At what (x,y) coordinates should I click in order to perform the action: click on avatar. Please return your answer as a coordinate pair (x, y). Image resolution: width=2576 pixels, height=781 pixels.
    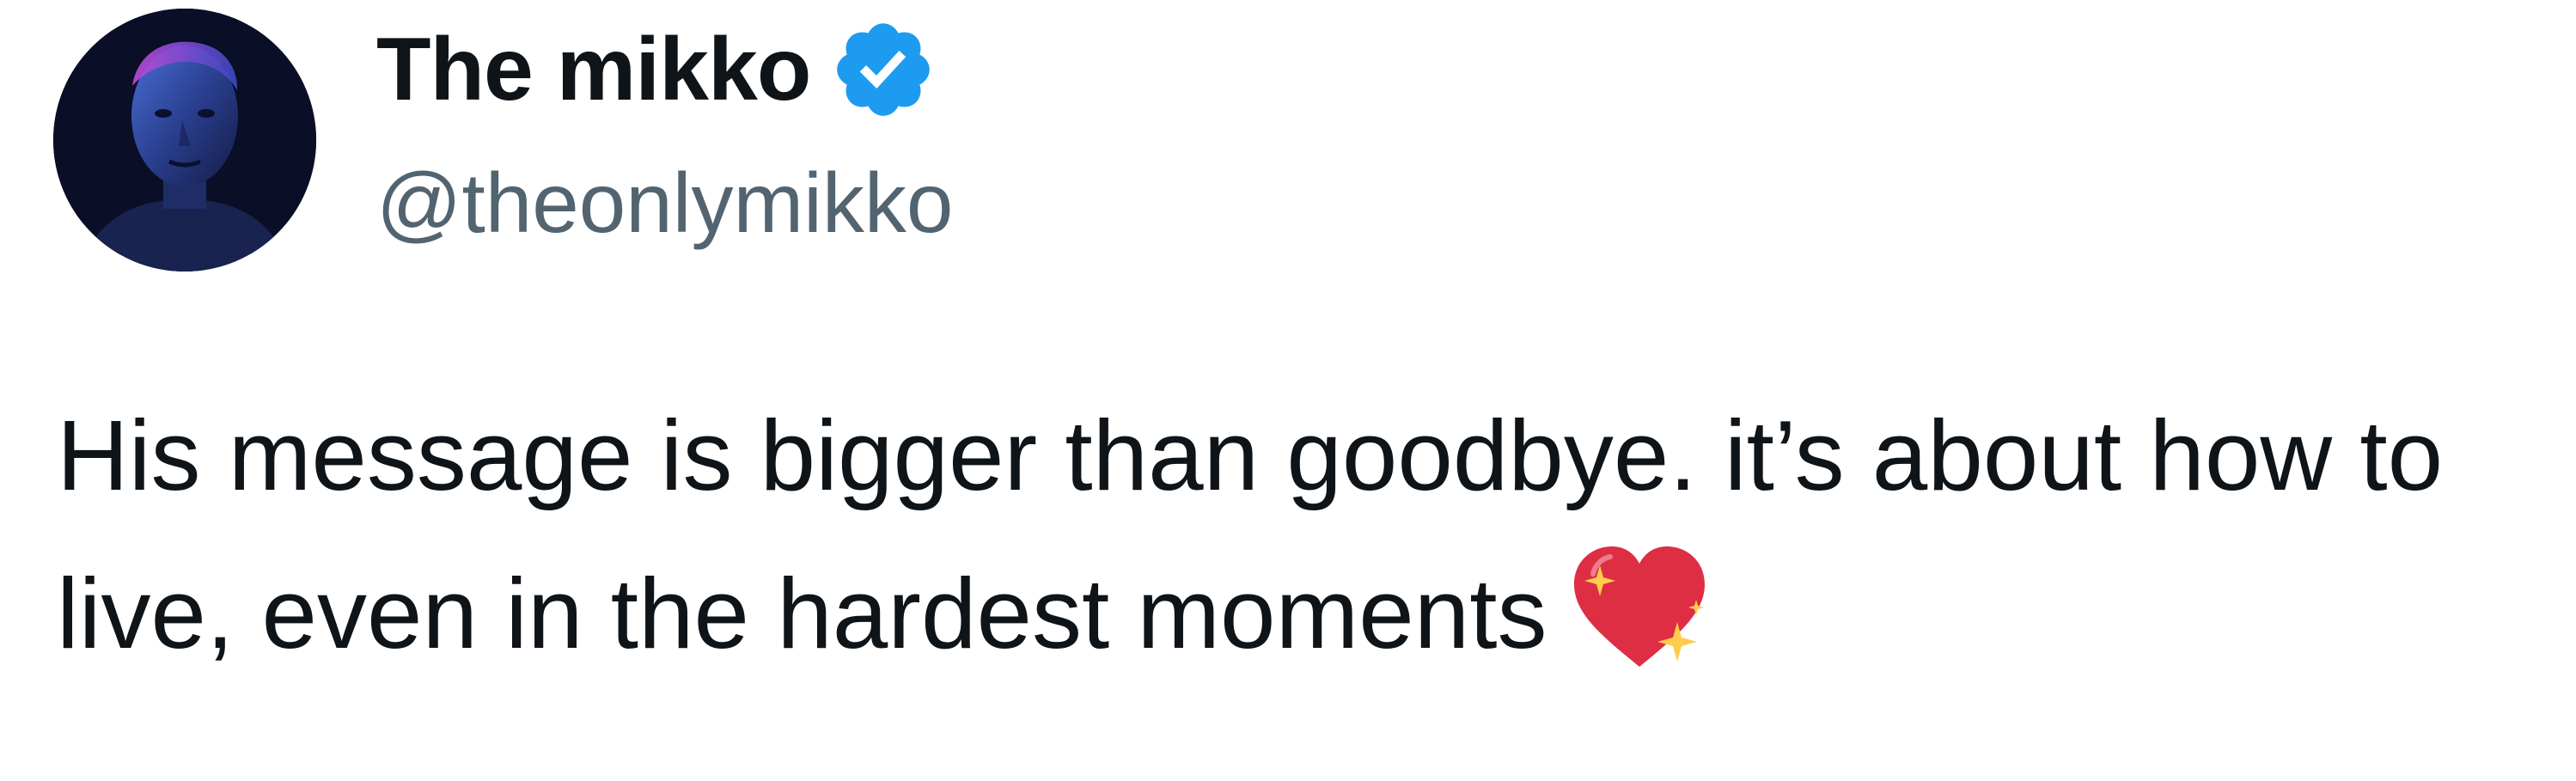
    Looking at the image, I should click on (184, 141).